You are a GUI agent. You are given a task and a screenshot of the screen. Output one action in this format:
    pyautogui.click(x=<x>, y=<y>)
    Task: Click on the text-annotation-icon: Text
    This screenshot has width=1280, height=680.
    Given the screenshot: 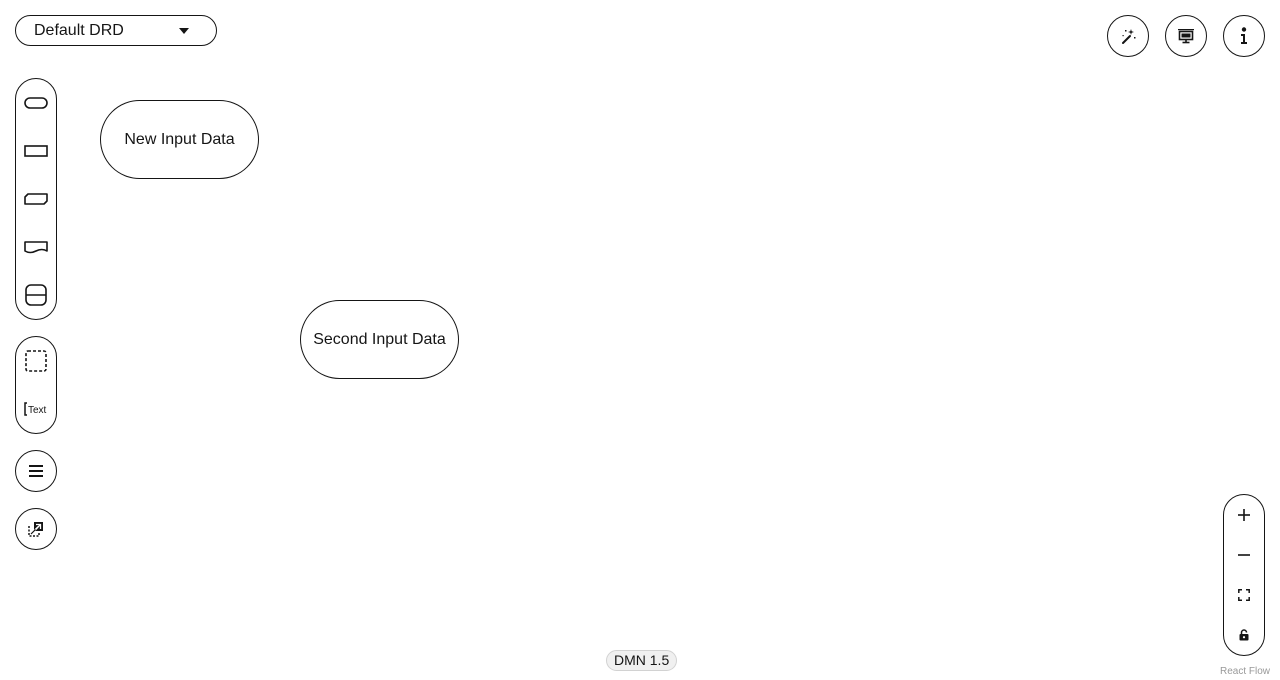 What is the action you would take?
    pyautogui.click(x=35, y=409)
    